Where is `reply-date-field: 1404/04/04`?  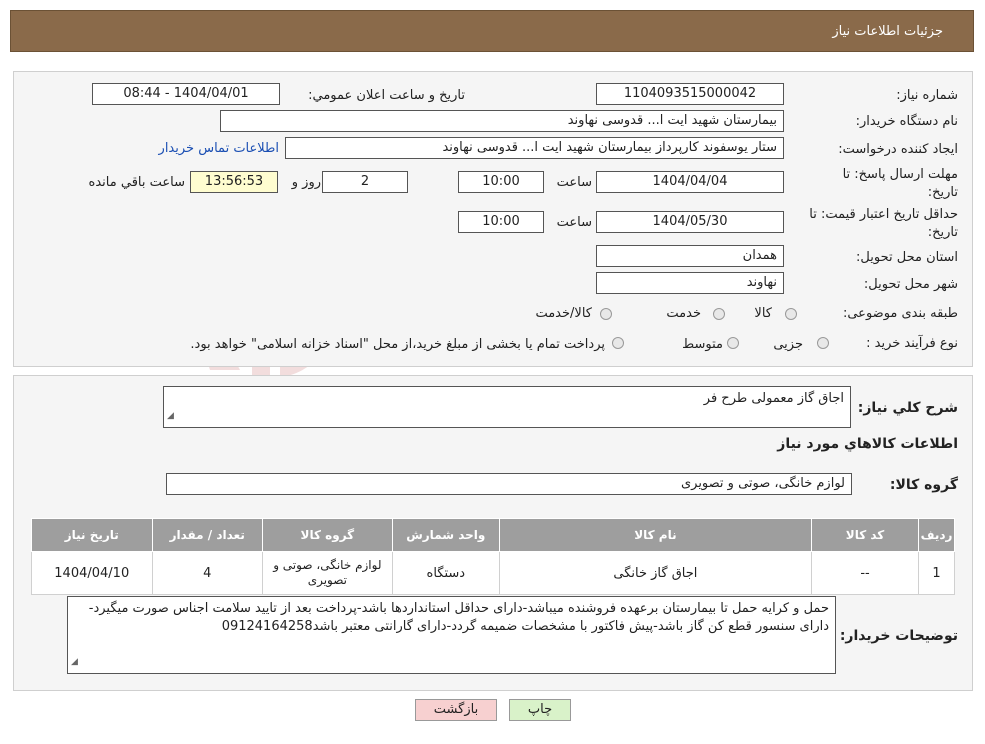 reply-date-field: 1404/04/04 is located at coordinates (690, 182).